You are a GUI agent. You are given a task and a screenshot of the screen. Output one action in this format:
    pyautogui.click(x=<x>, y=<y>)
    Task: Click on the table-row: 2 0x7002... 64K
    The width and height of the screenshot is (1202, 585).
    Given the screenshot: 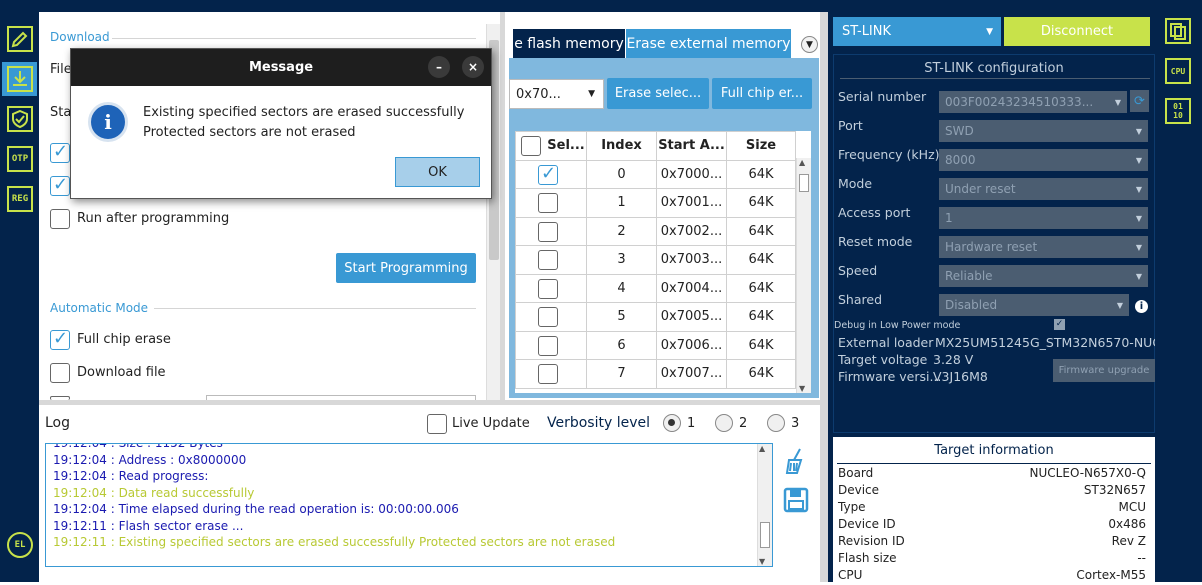 What is the action you would take?
    pyautogui.click(x=655, y=231)
    